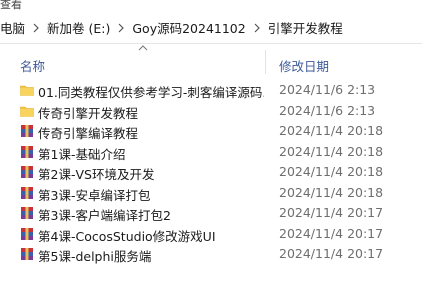 The height and width of the screenshot is (300, 422). What do you see at coordinates (304, 65) in the screenshot?
I see `column-header-modified: 修改日期` at bounding box center [304, 65].